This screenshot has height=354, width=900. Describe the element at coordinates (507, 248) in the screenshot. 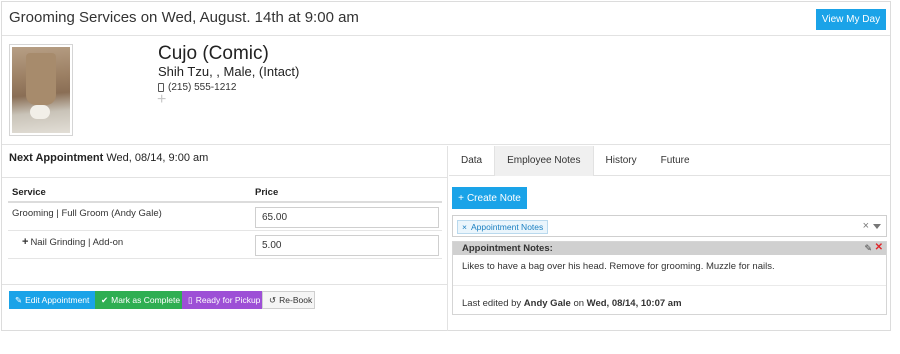

I see `note-title: Appointment Notes:` at that location.